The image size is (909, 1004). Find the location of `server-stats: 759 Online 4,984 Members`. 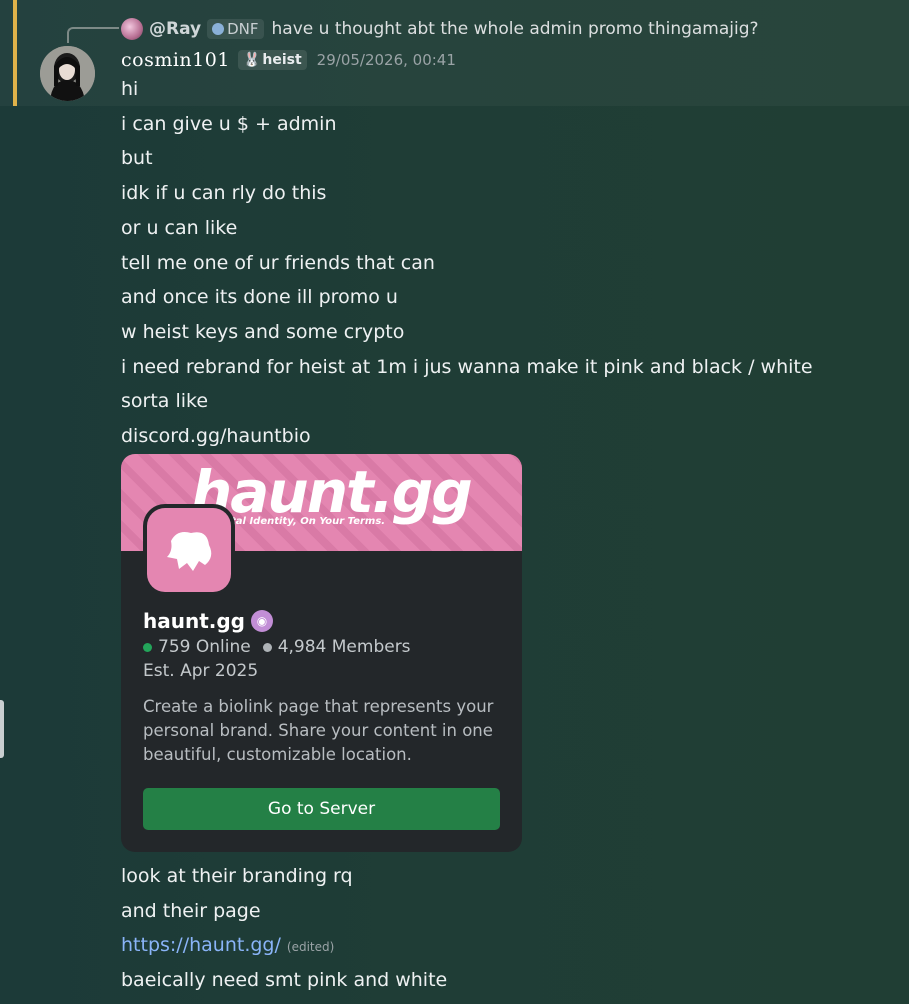

server-stats: 759 Online 4,984 Members is located at coordinates (277, 647).